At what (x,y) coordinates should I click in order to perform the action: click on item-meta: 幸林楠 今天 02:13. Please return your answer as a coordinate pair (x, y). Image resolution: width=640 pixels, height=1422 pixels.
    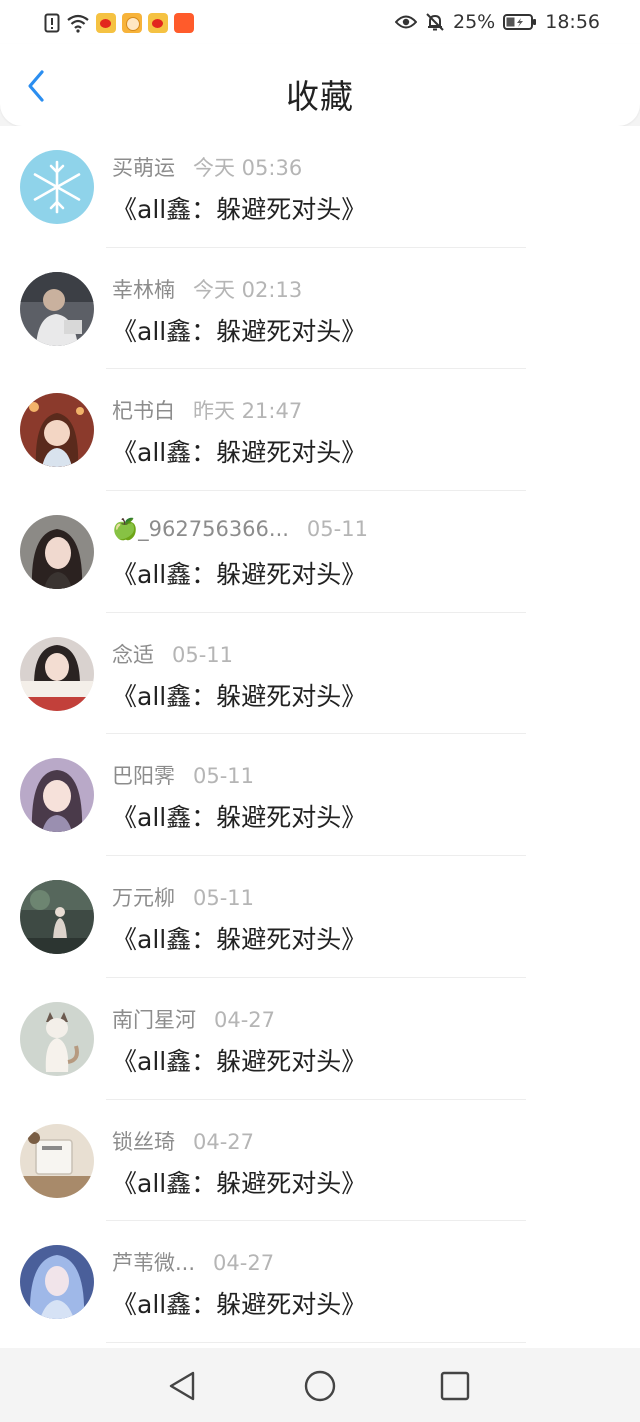
    Looking at the image, I should click on (207, 289).